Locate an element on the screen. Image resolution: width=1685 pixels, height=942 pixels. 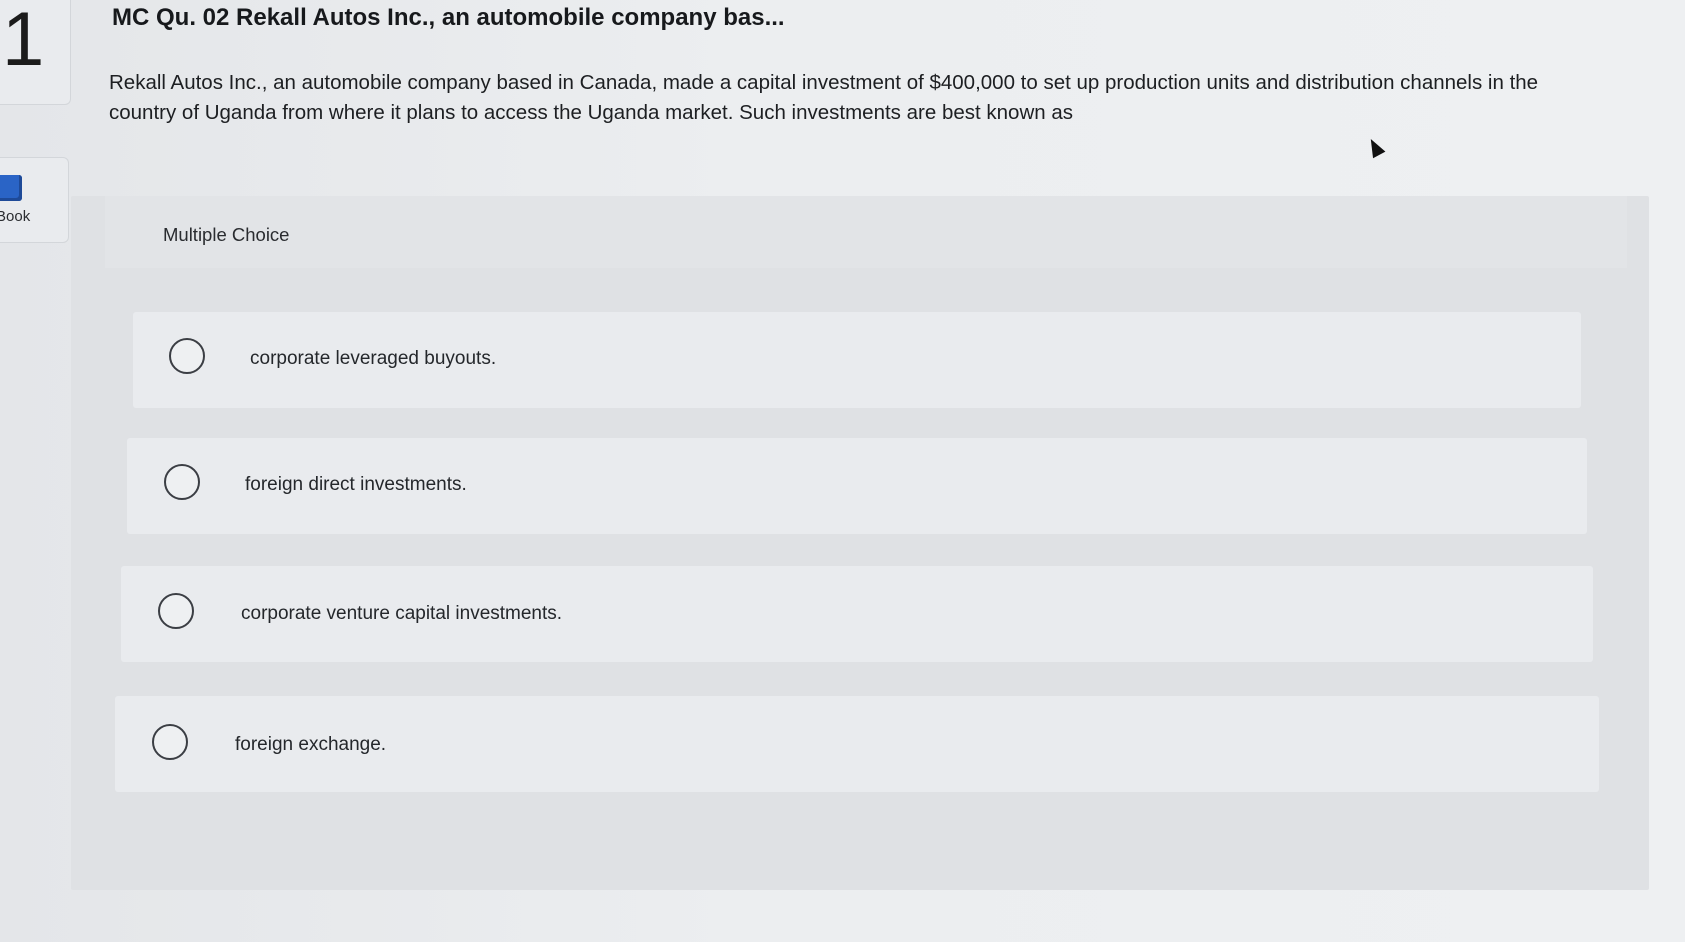
question-number-tab: 1 is located at coordinates (35, 52).